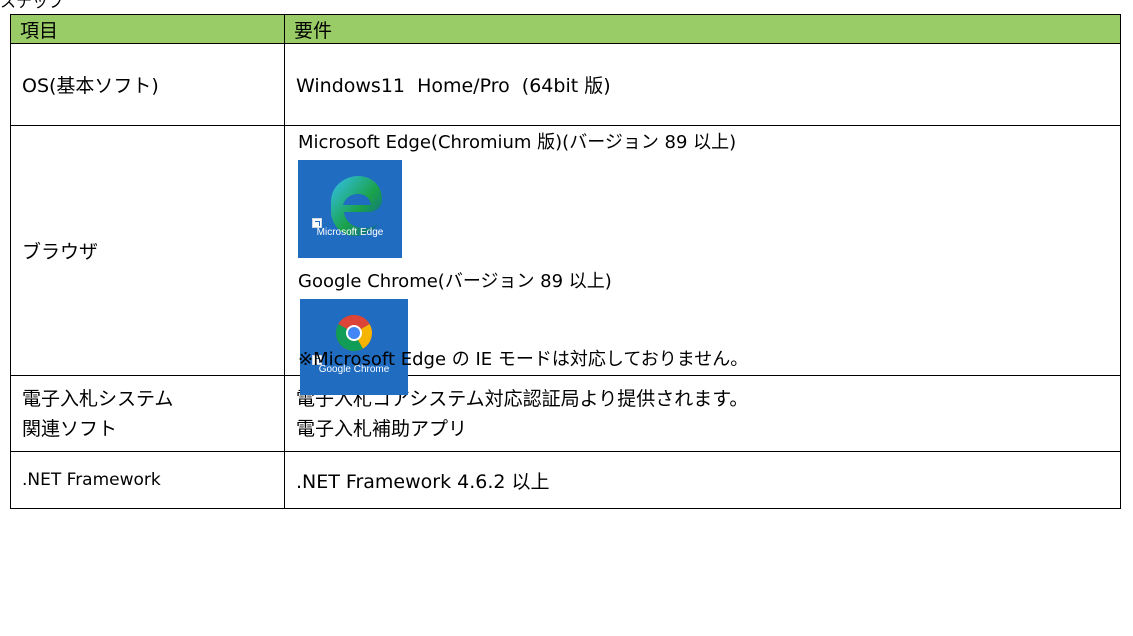 The image size is (1133, 636). I want to click on item-system-line2: 関連ソフト, so click(70, 428).